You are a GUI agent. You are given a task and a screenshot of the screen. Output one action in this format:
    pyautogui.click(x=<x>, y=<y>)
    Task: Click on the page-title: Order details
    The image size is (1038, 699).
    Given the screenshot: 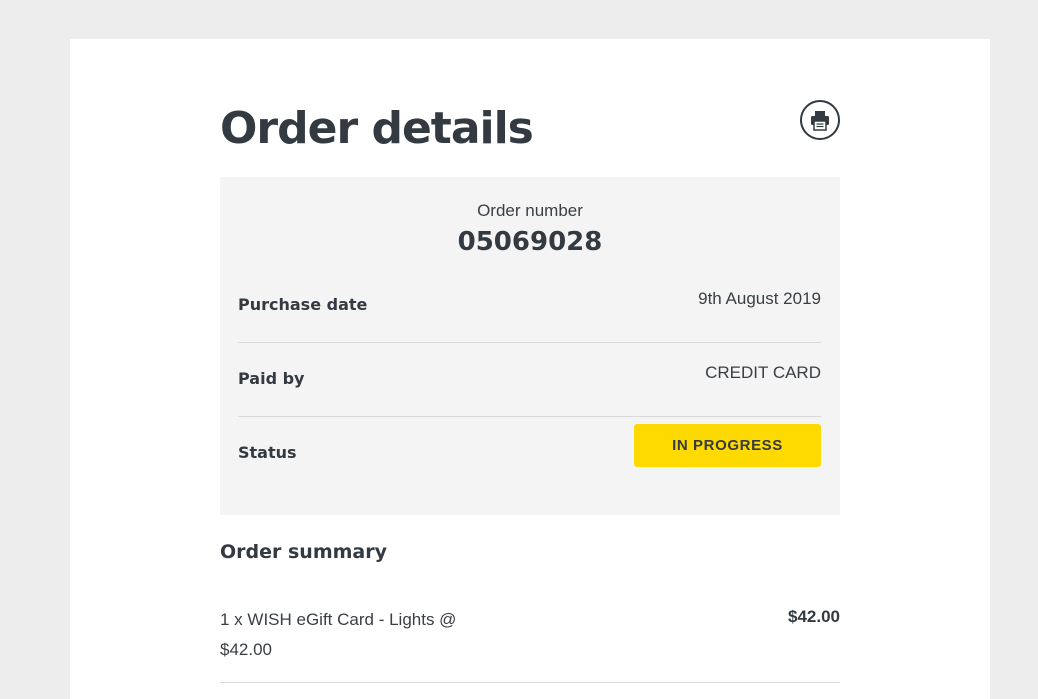 What is the action you would take?
    pyautogui.click(x=377, y=128)
    